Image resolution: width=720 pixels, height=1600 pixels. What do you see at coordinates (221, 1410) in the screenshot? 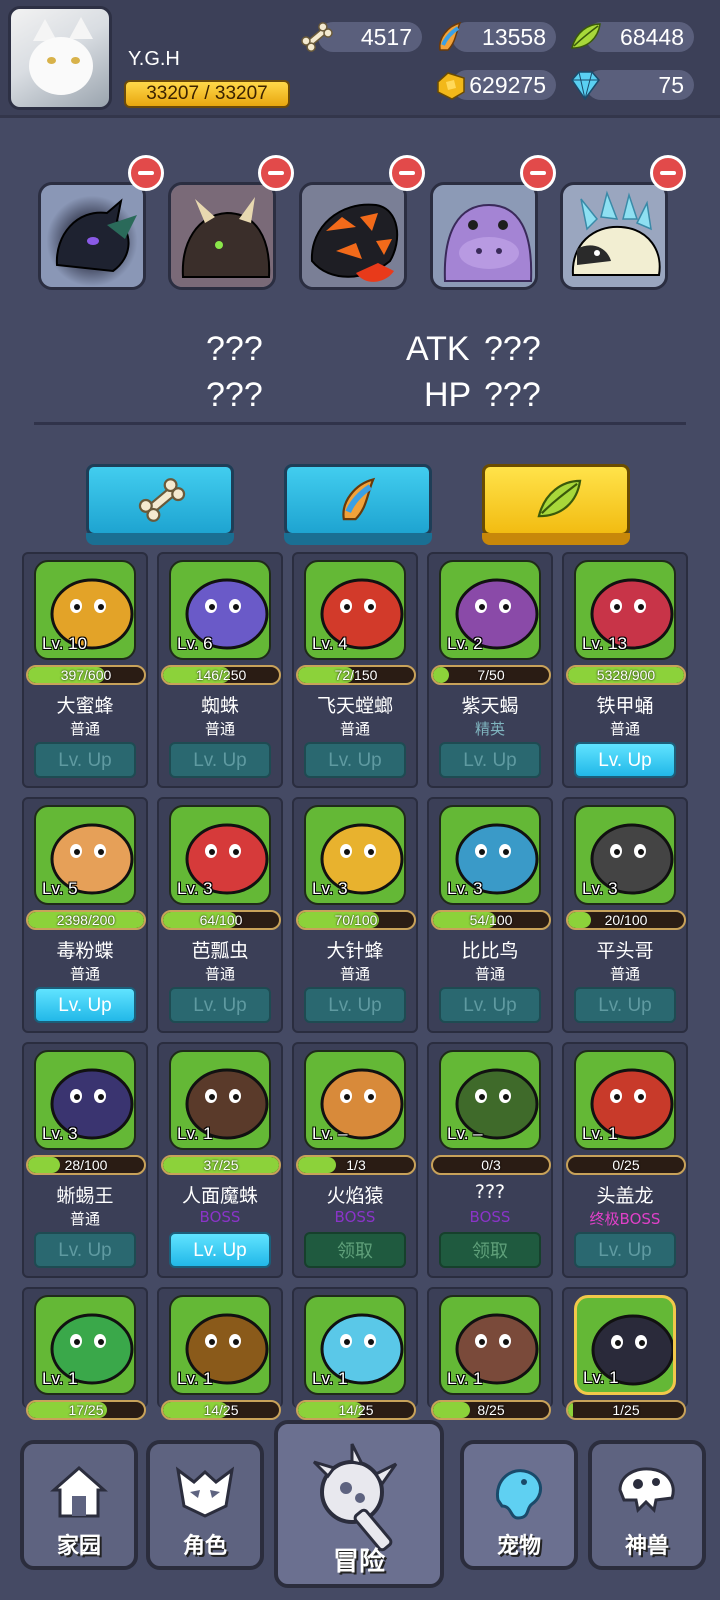
I see `pet-progress-text: 14/25` at bounding box center [221, 1410].